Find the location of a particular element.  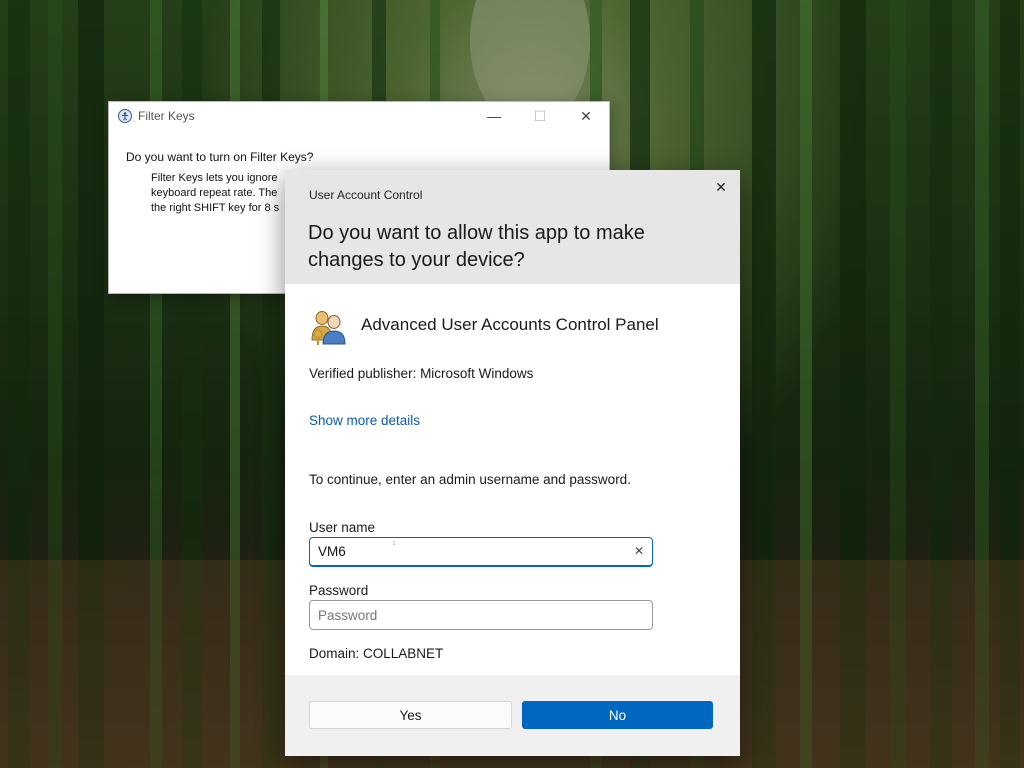

maximize-button: ☐ is located at coordinates (540, 116).